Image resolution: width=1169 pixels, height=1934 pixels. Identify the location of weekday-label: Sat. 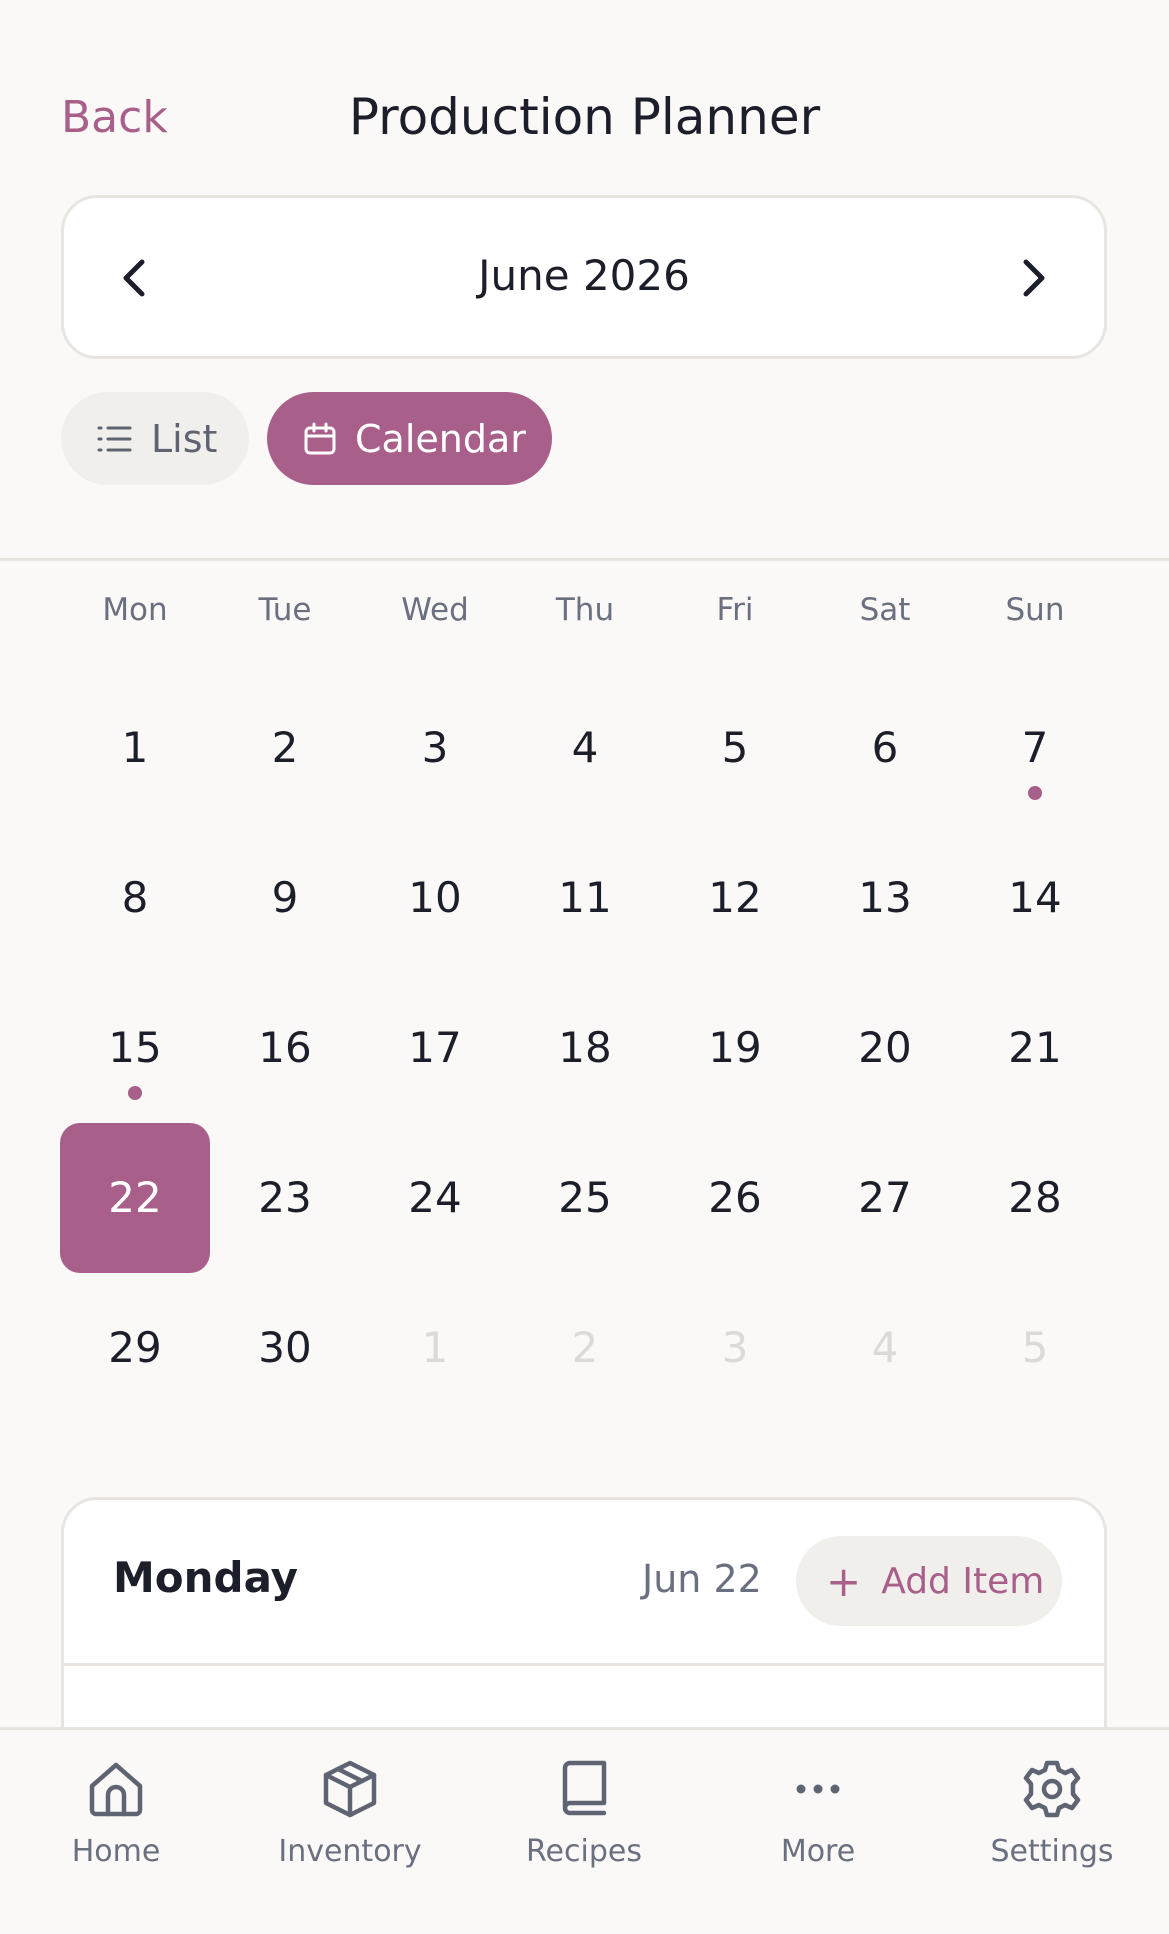
(885, 610).